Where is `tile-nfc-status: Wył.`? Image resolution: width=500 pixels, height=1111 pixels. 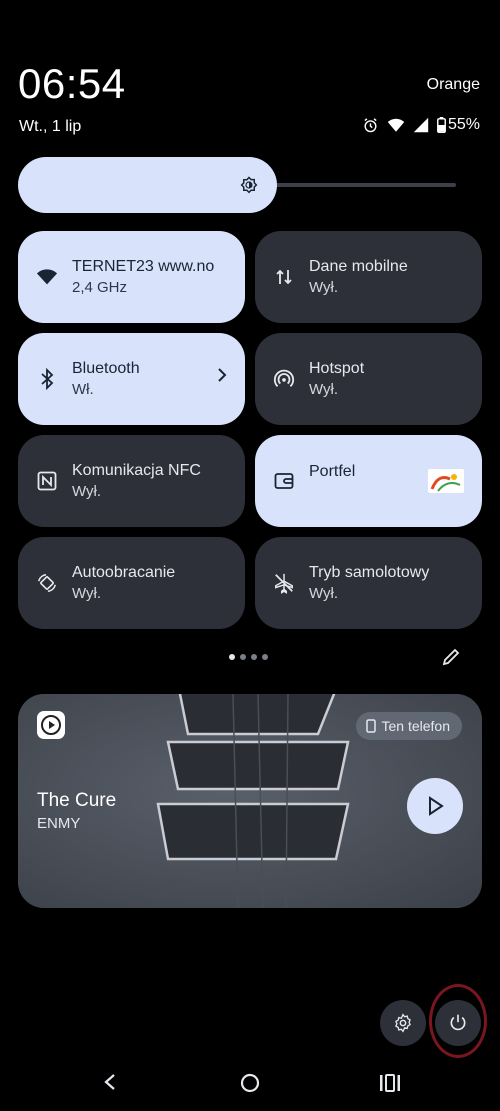 tile-nfc-status: Wył. is located at coordinates (87, 491).